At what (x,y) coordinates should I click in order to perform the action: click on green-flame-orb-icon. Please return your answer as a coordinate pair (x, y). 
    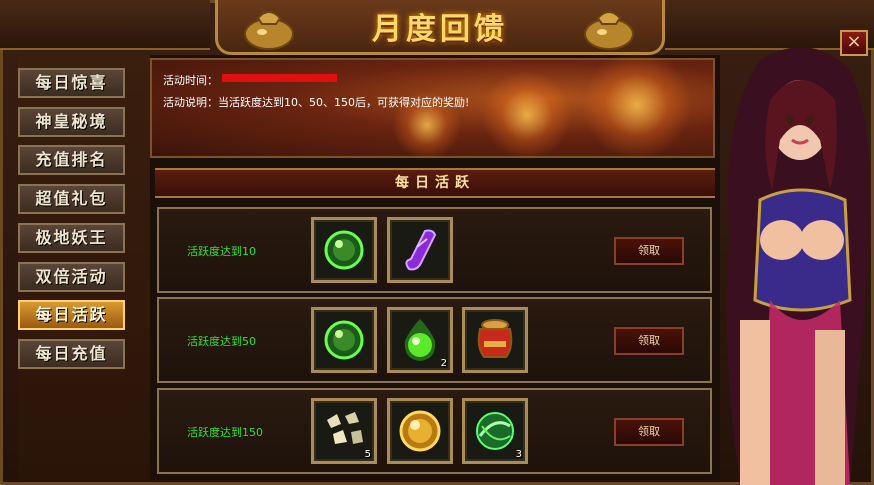
    Looking at the image, I should click on (420, 340).